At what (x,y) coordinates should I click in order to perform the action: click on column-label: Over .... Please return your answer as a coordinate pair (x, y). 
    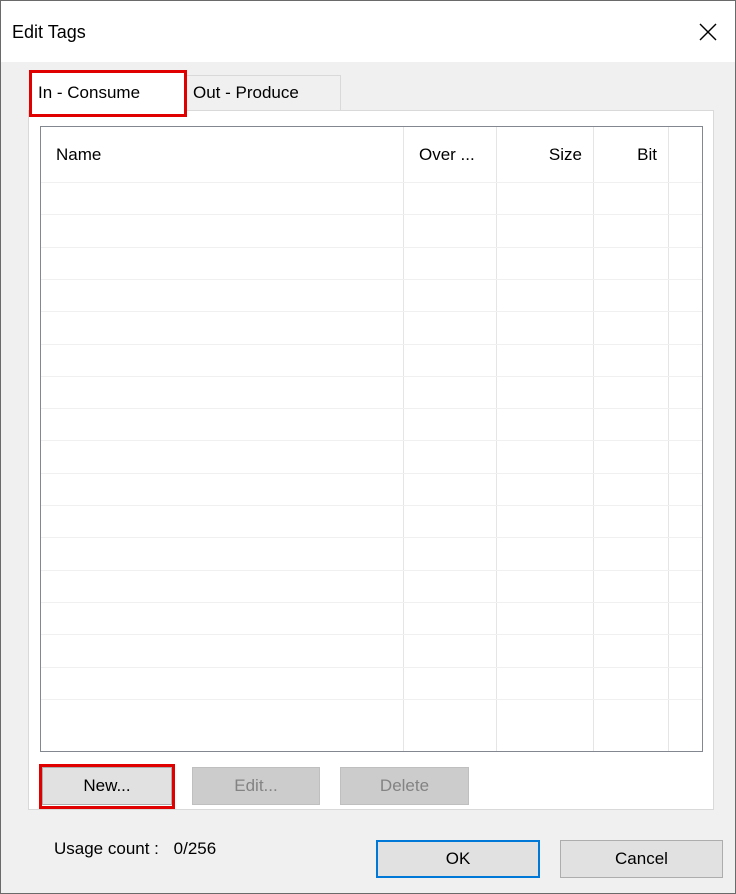
    Looking at the image, I should click on (447, 154).